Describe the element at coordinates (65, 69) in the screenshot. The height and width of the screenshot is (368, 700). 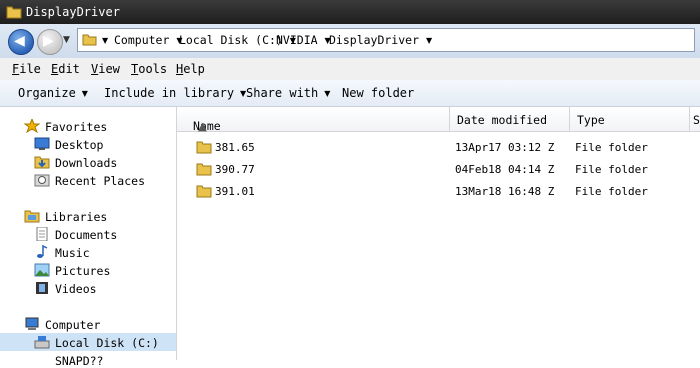
I see `menu-edit: Edit` at that location.